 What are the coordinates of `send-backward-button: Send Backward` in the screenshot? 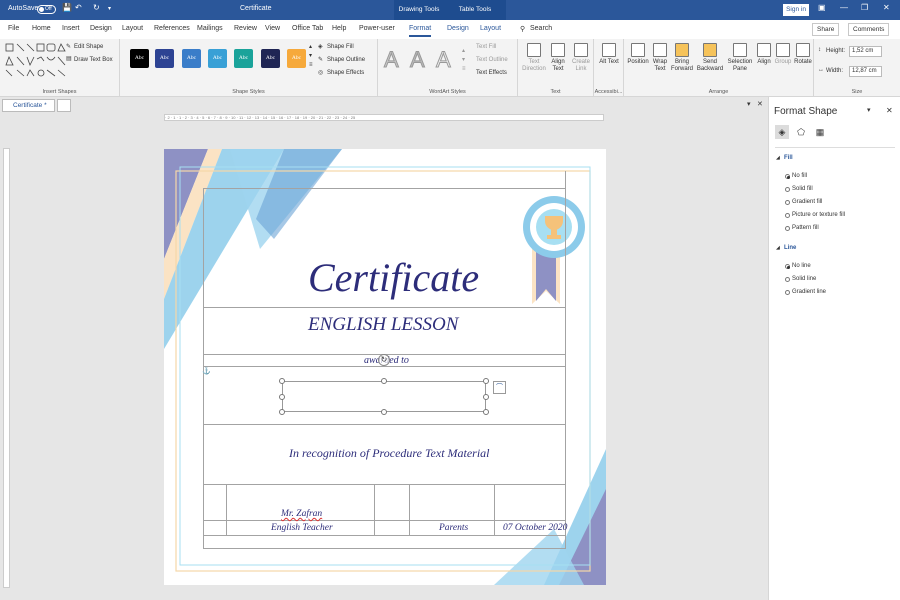 It's located at (710, 58).